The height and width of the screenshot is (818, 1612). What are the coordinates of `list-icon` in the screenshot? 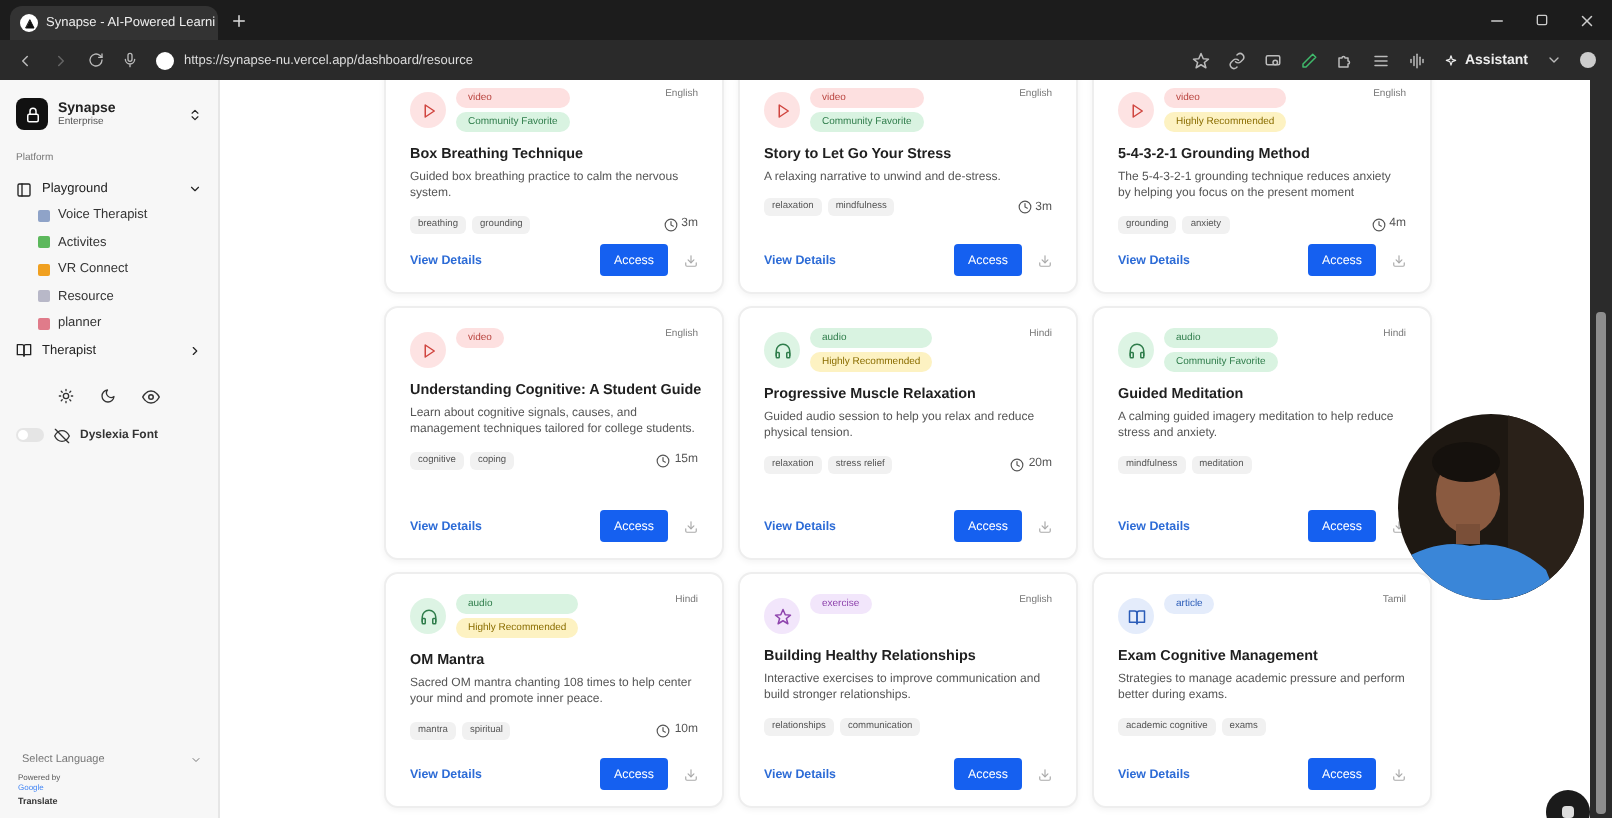 It's located at (1381, 60).